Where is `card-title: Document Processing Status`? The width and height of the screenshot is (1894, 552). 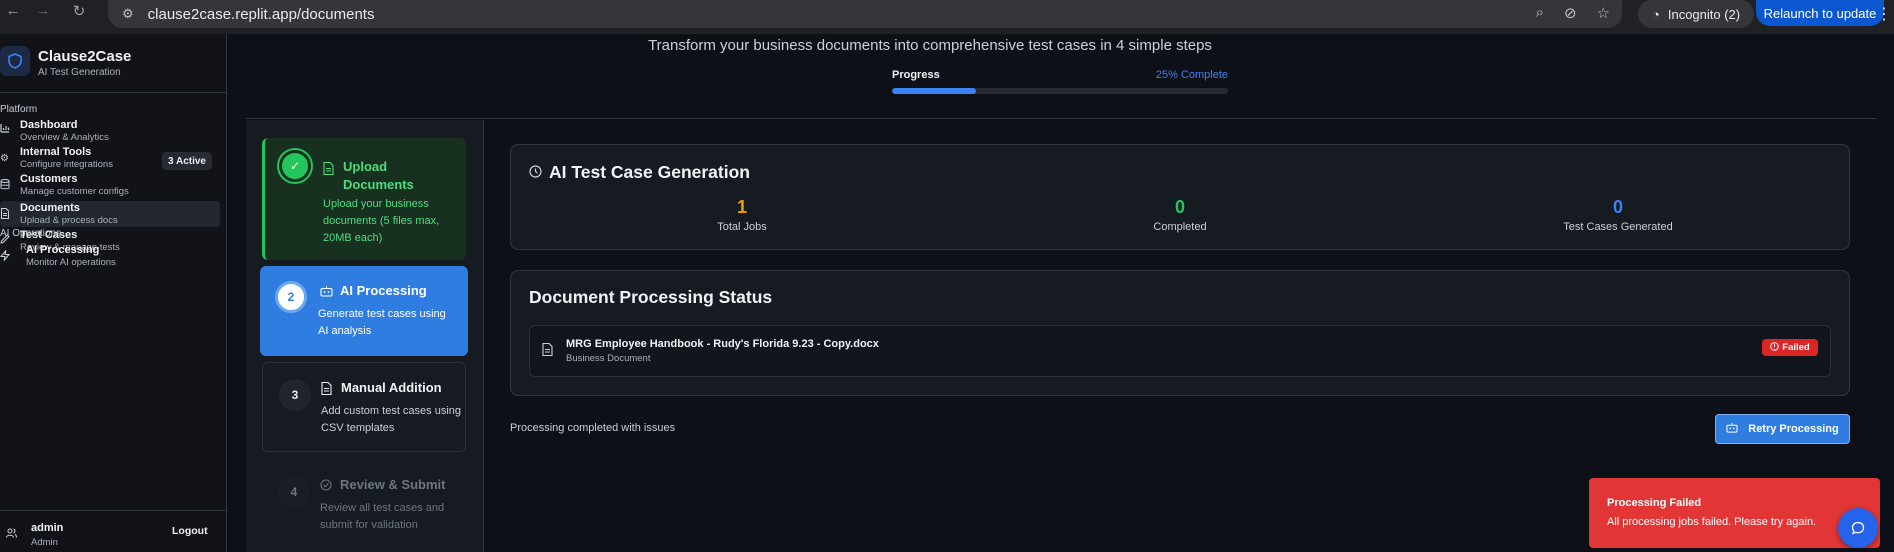
card-title: Document Processing Status is located at coordinates (651, 297).